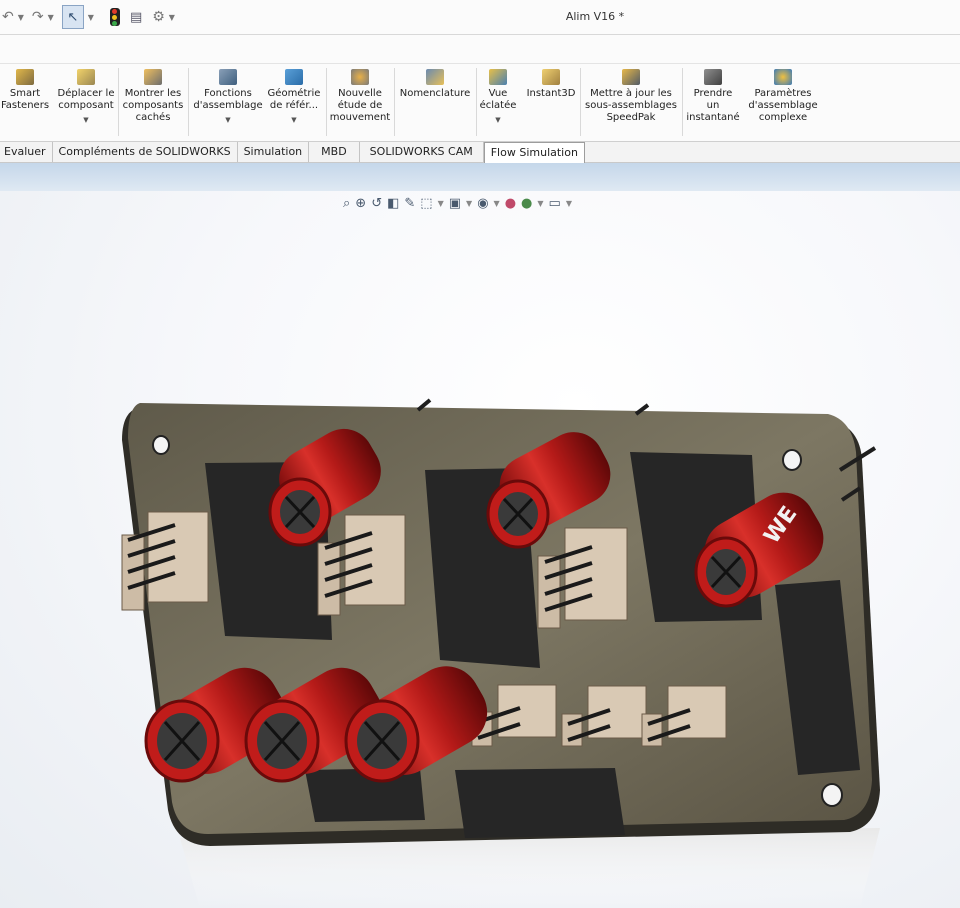 The height and width of the screenshot is (908, 960). Describe the element at coordinates (480, 17) in the screenshot. I see `title-bar: ↶ ▼ ↷ ▼ ↖ ▼ ▤ ⚙ ▼ Alim V16 *` at that location.